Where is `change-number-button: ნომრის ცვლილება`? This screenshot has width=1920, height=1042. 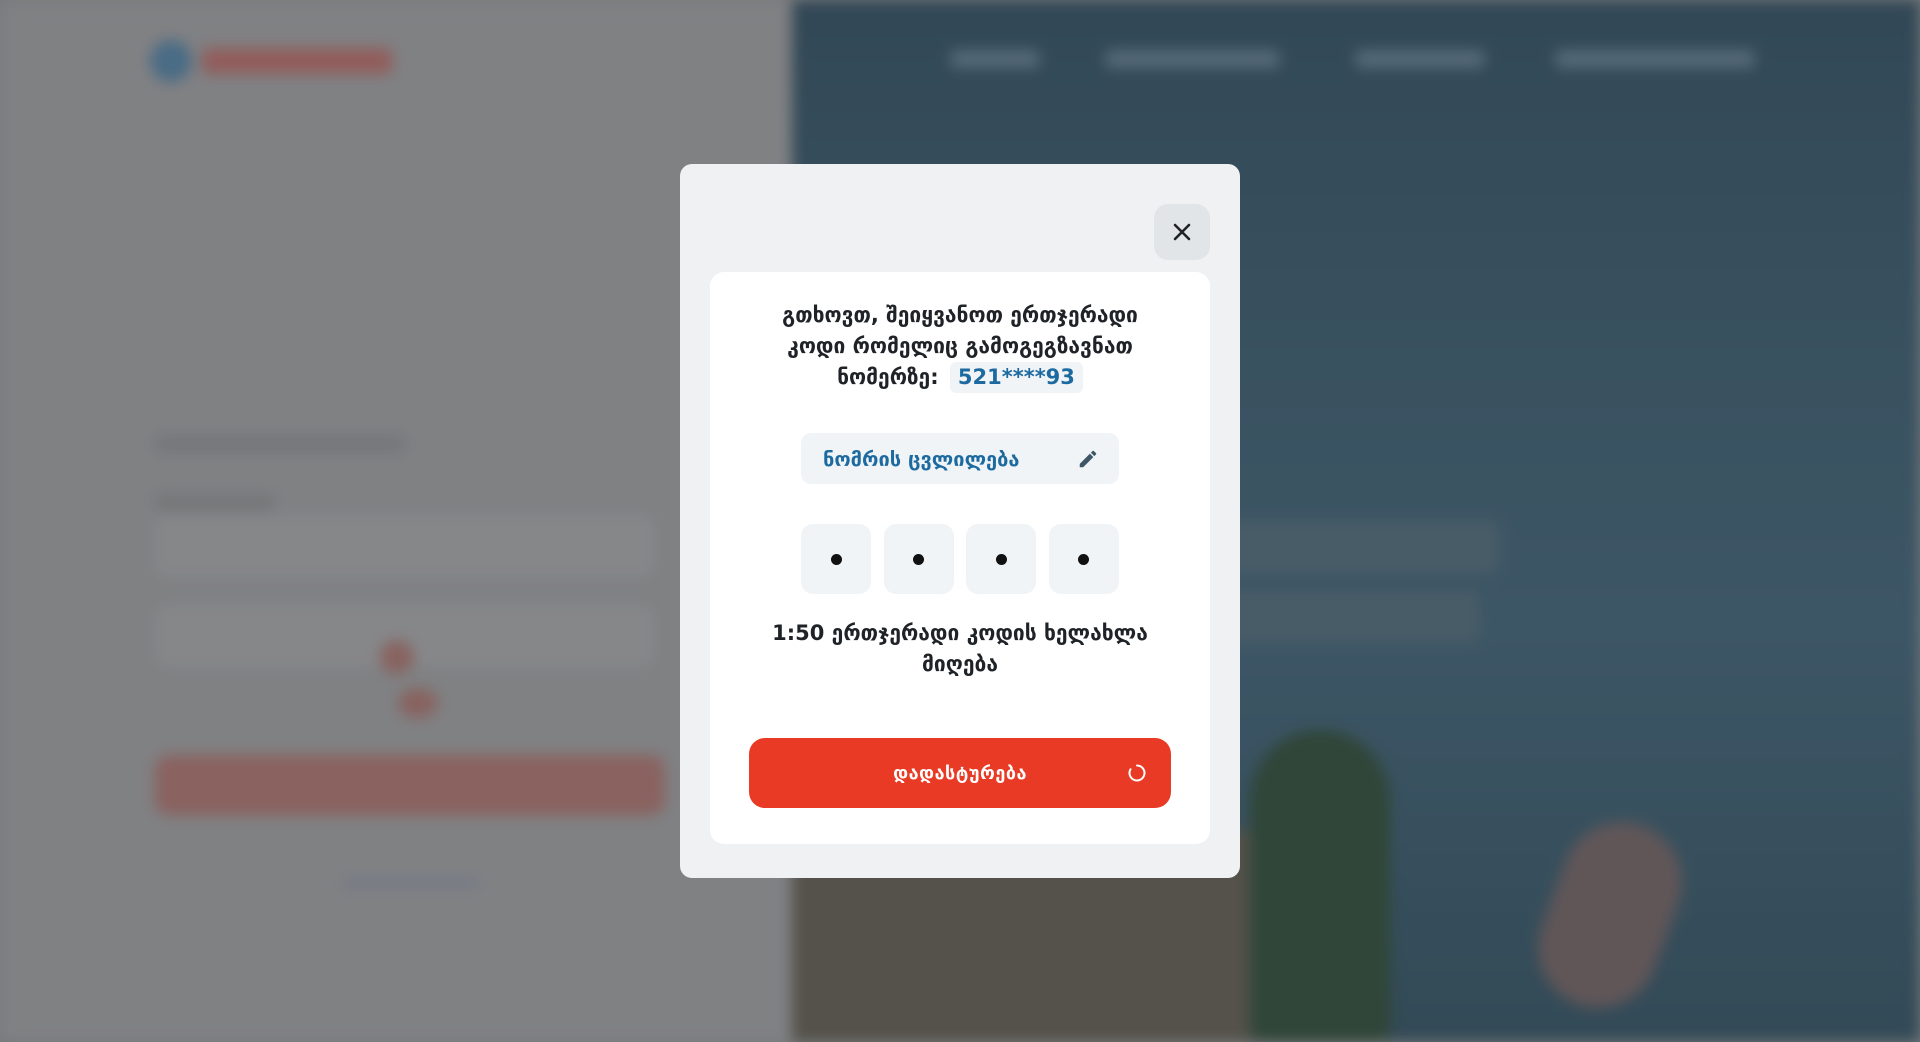 change-number-button: ნომრის ცვლილება is located at coordinates (960, 458).